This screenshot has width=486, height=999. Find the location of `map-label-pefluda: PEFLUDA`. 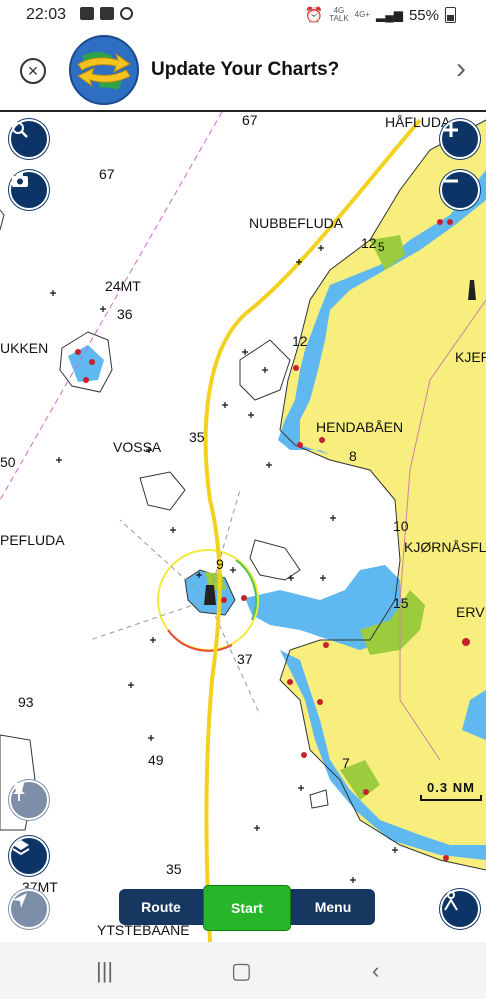

map-label-pefluda: PEFLUDA is located at coordinates (32, 540).